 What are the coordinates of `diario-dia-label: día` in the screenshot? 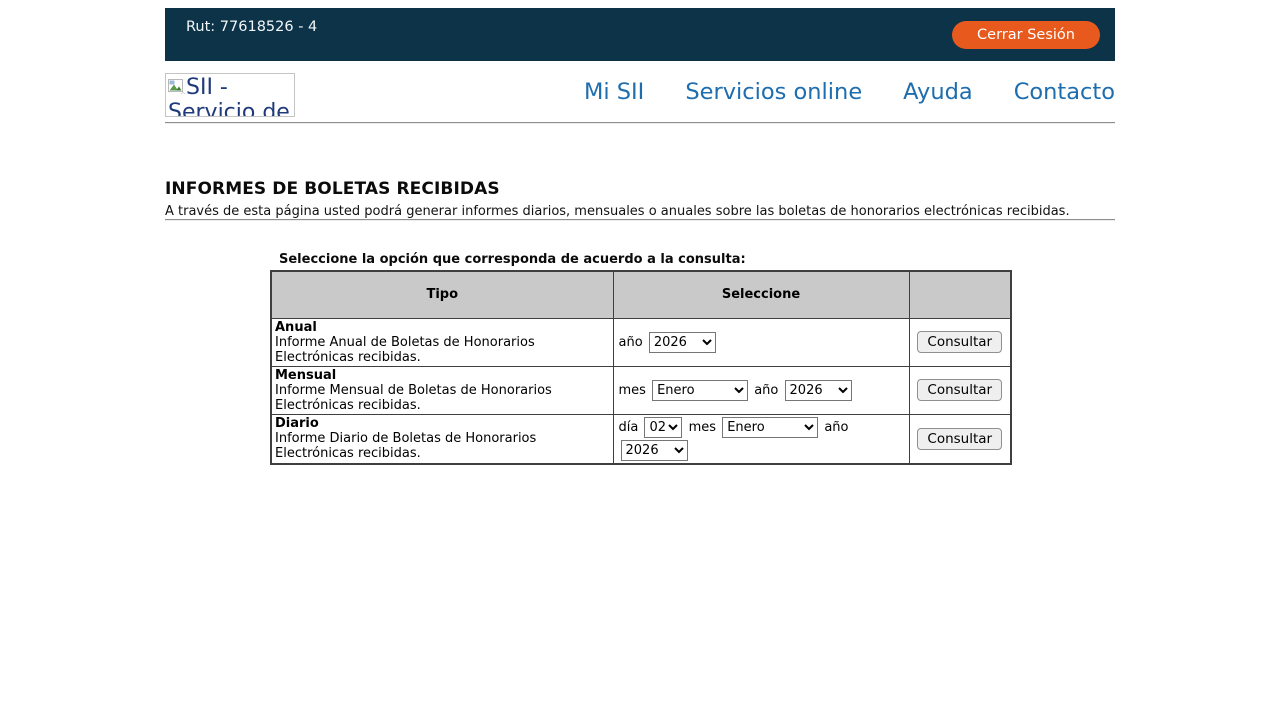 It's located at (628, 427).